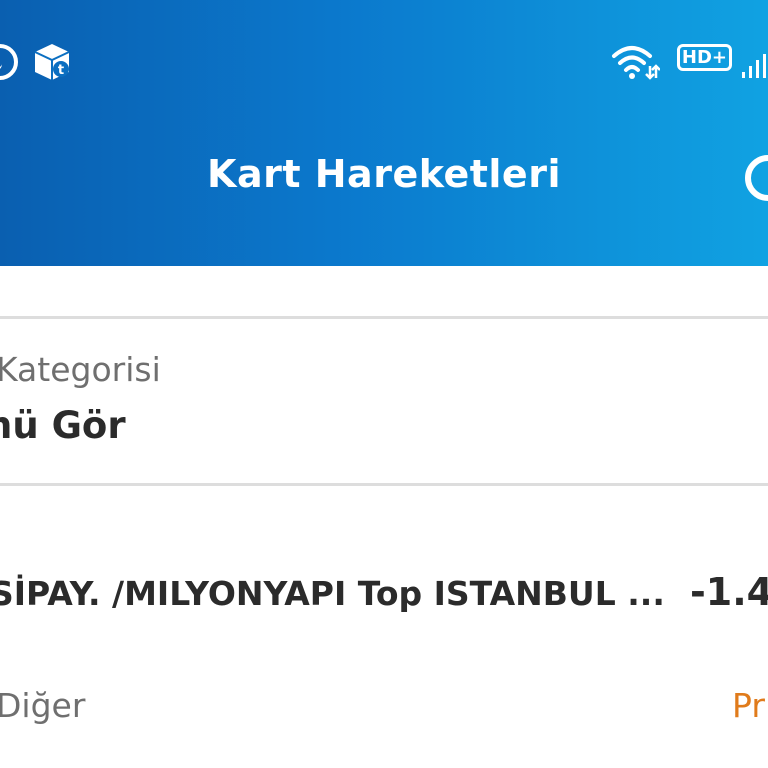  What do you see at coordinates (43, 705) in the screenshot?
I see `transaction-category: Diğer` at bounding box center [43, 705].